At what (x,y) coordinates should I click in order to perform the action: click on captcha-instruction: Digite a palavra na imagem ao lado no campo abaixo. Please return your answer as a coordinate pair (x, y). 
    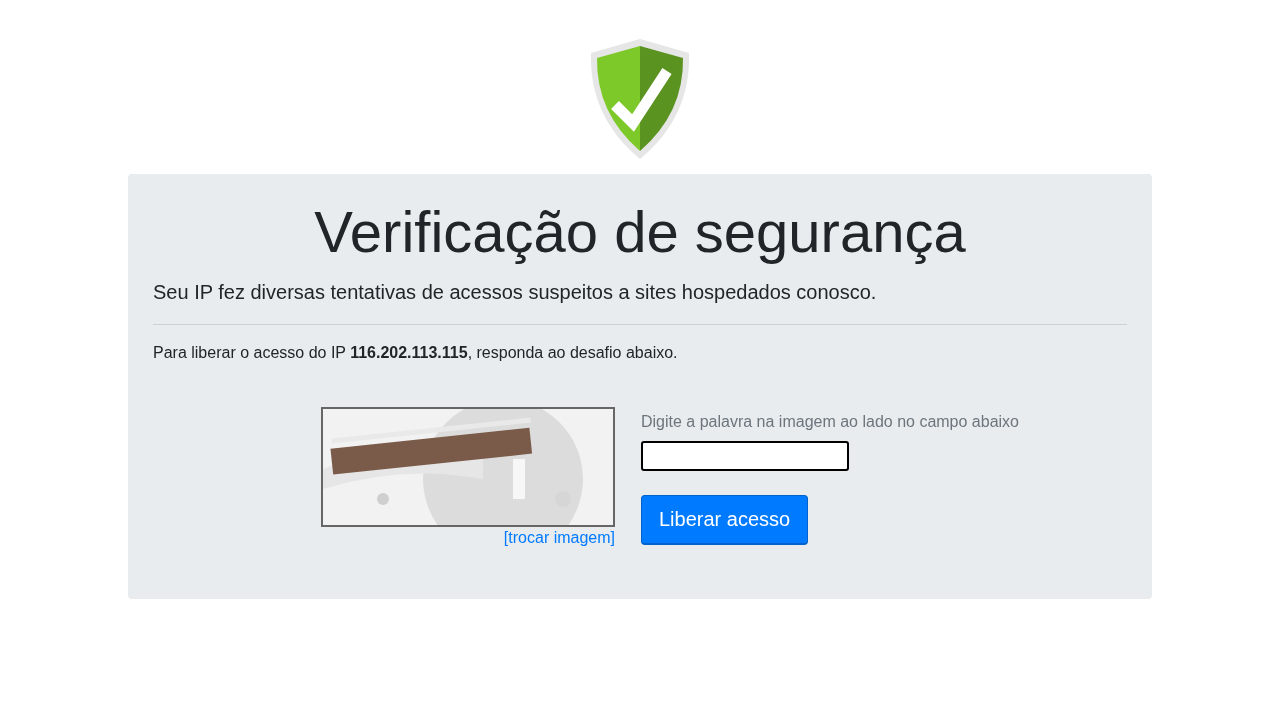
    Looking at the image, I should click on (830, 421).